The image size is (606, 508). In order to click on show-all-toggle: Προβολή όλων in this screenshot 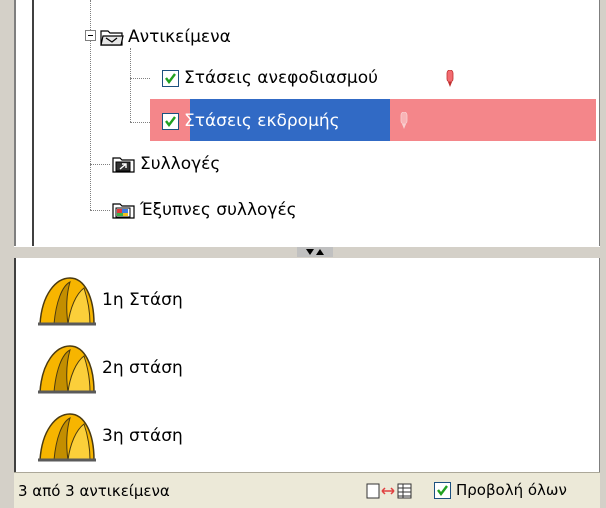, I will do `click(500, 490)`.